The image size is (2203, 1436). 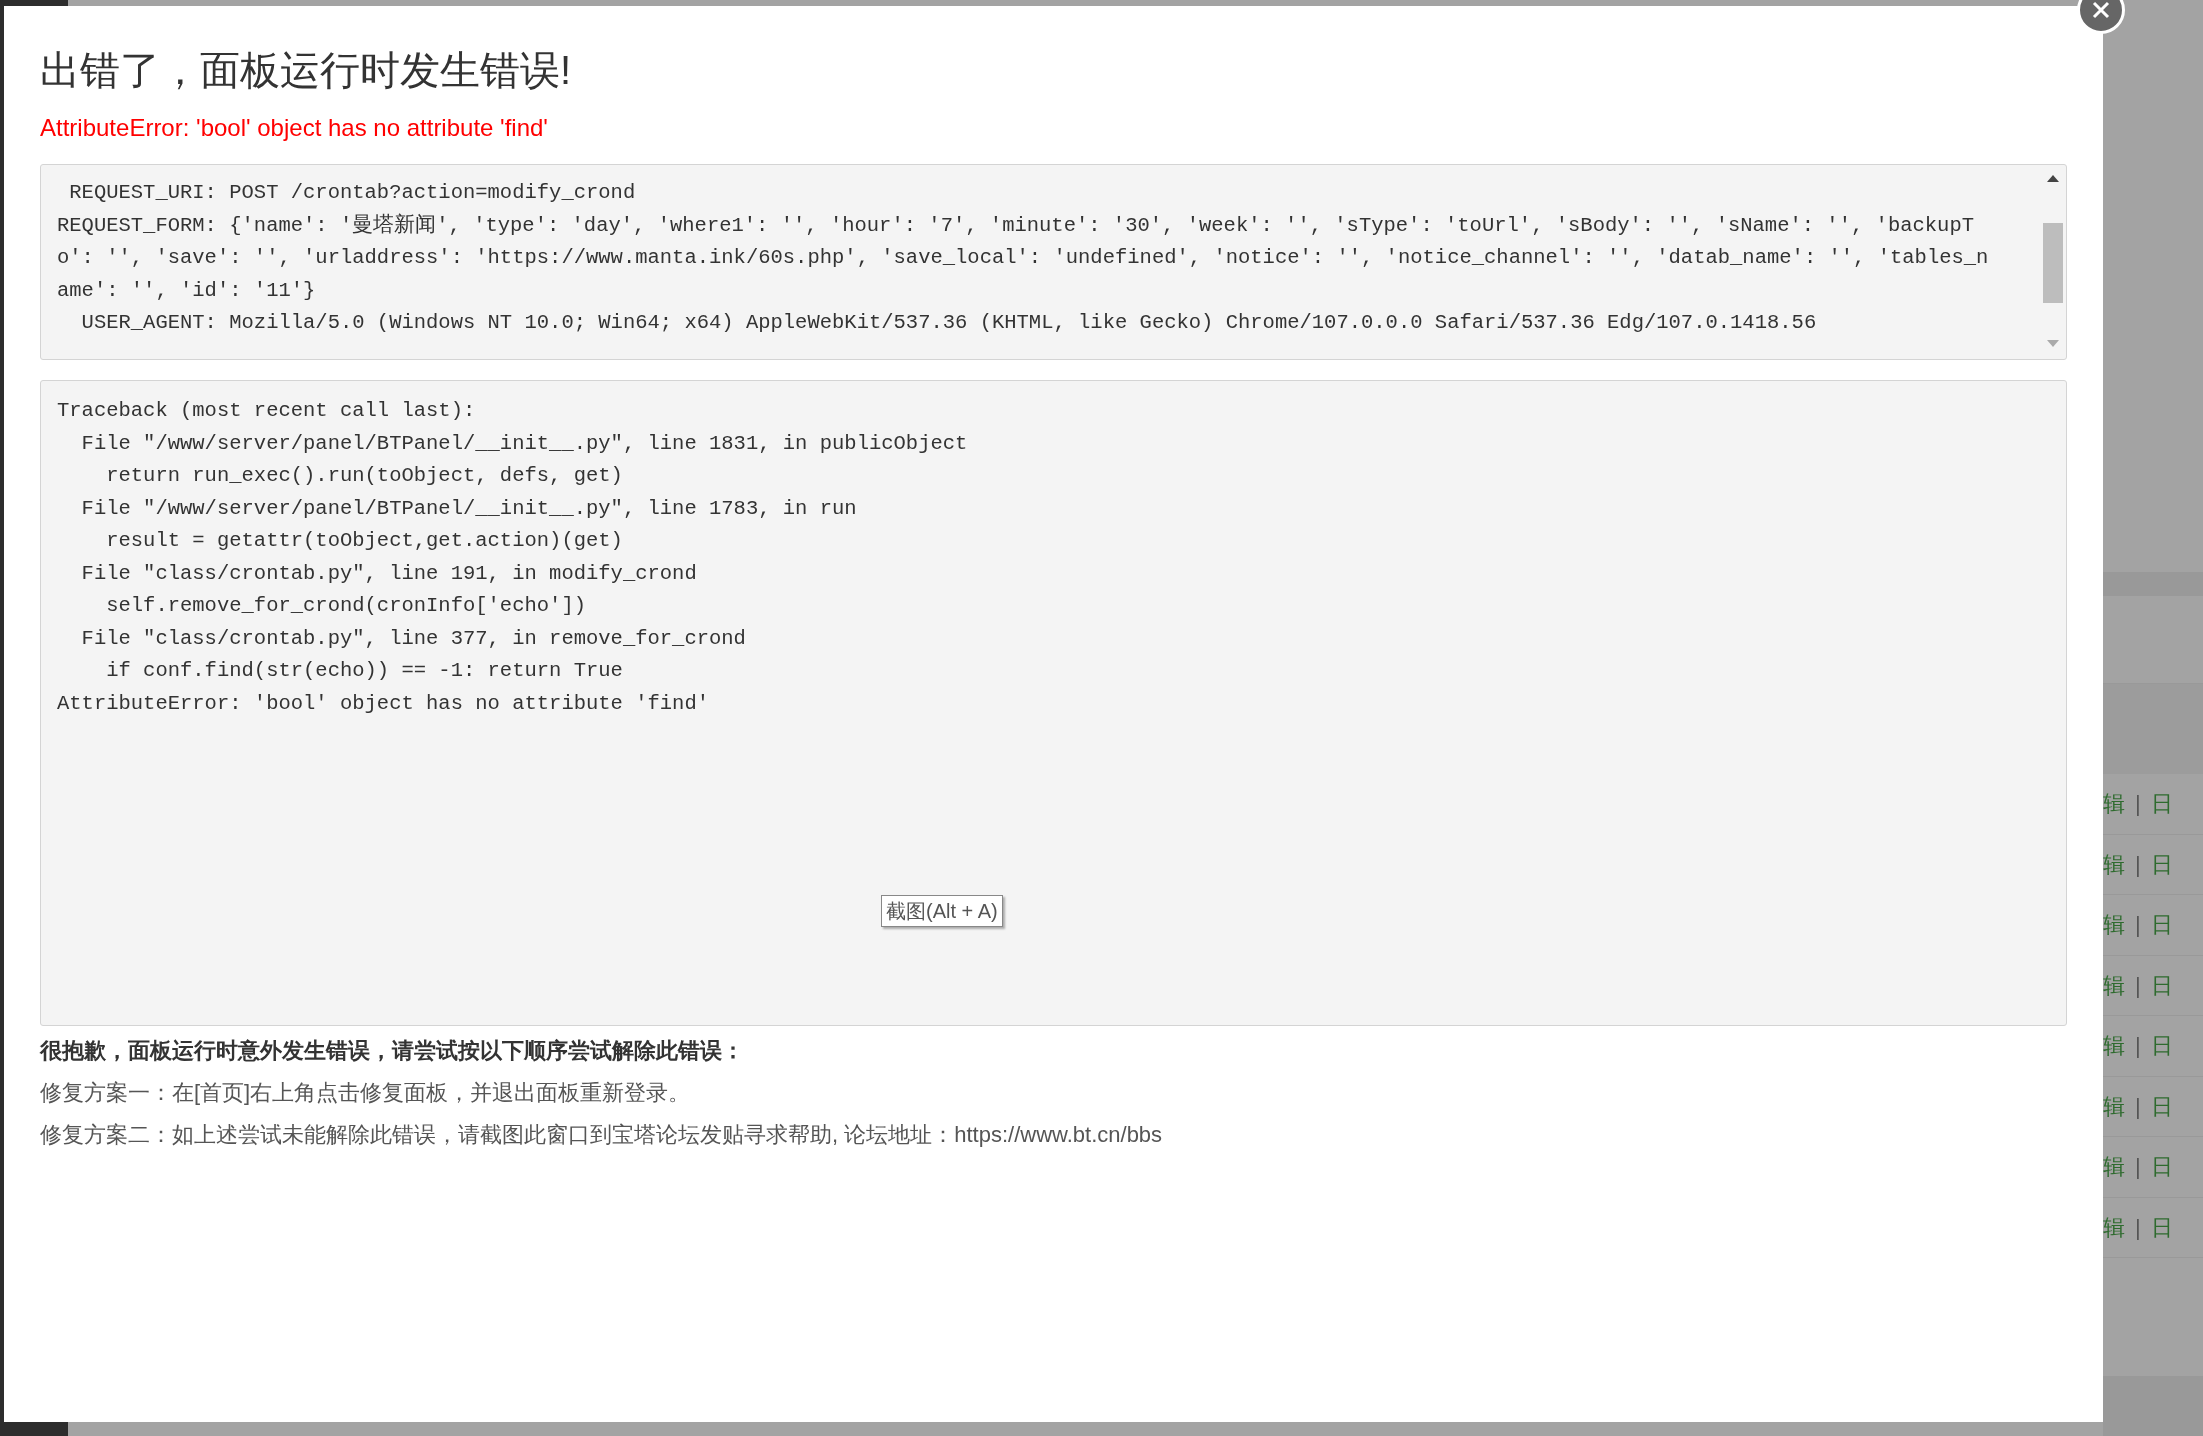 I want to click on traceback-line: File "/www/server/panel/BTPanel/__init__.py", line 1831, in publicObject, so click(x=524, y=443).